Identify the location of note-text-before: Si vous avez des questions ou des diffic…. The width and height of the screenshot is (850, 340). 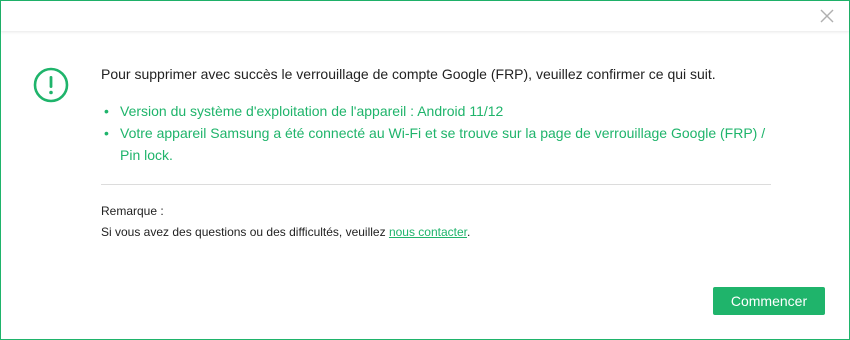
(245, 232).